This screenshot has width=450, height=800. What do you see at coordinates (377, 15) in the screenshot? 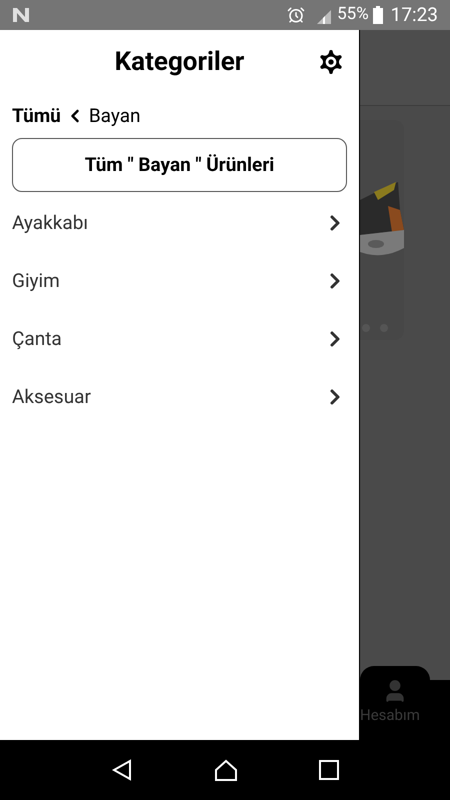
I see `battery-icon` at bounding box center [377, 15].